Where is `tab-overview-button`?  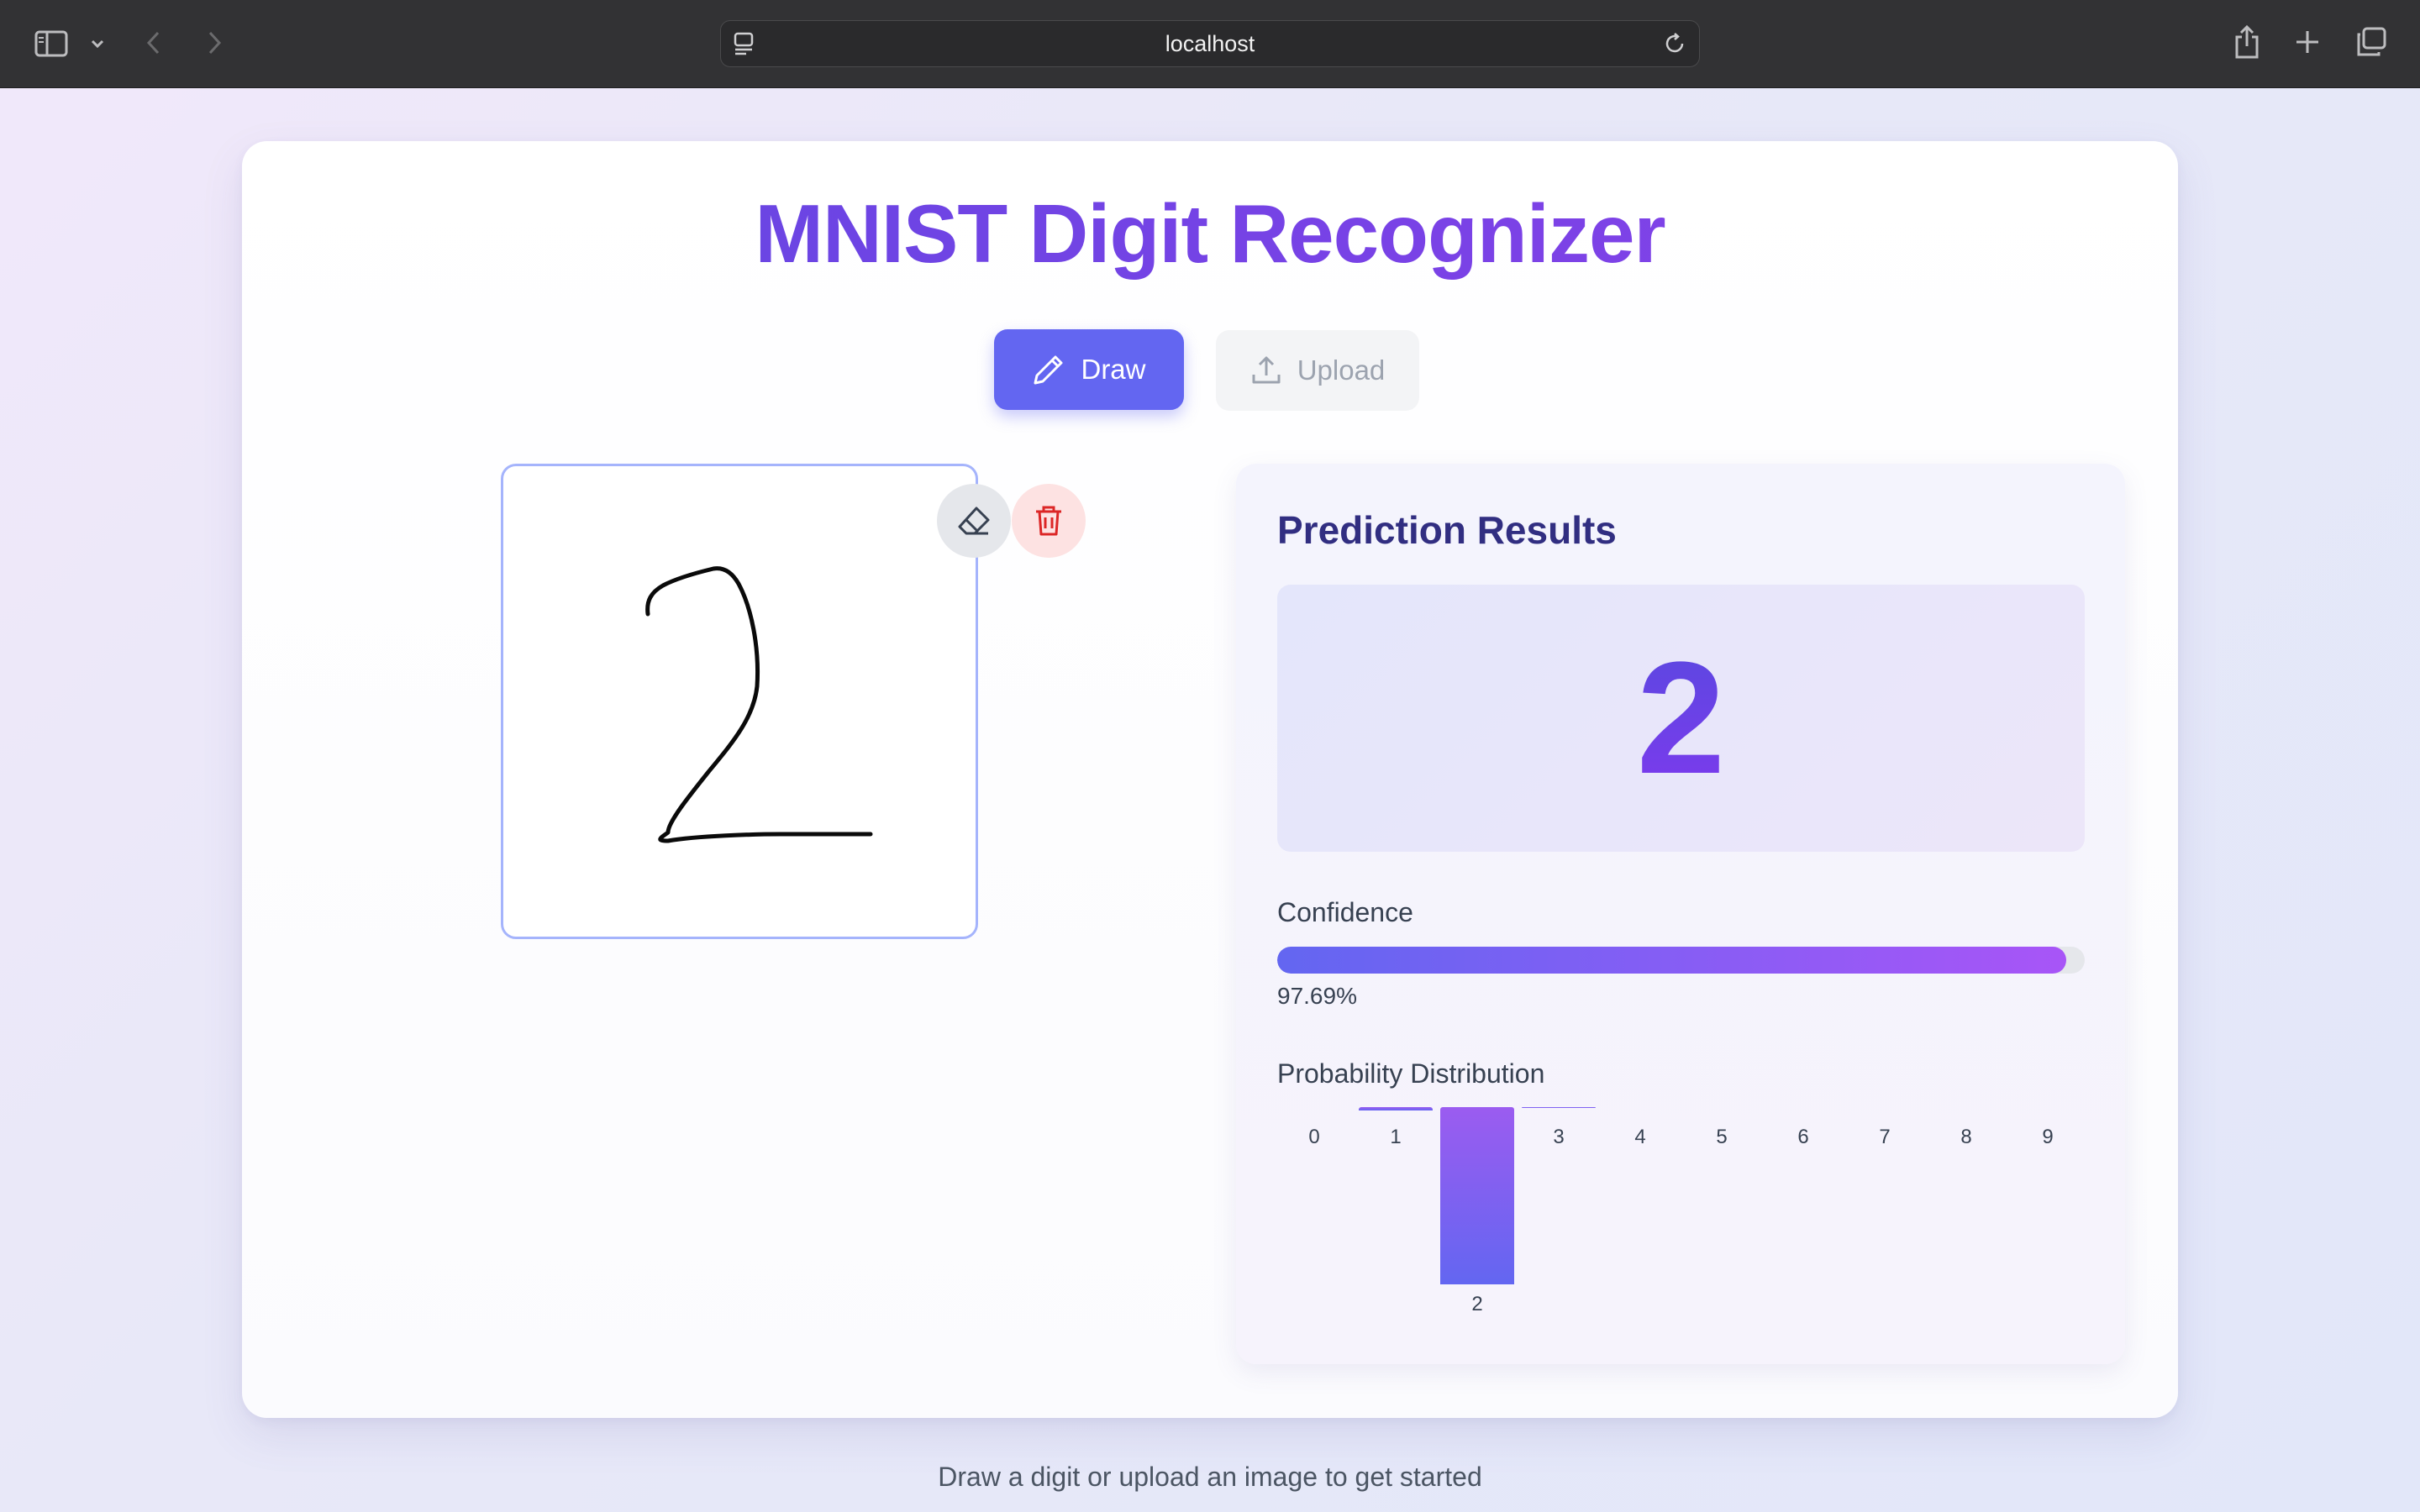 tab-overview-button is located at coordinates (2371, 42).